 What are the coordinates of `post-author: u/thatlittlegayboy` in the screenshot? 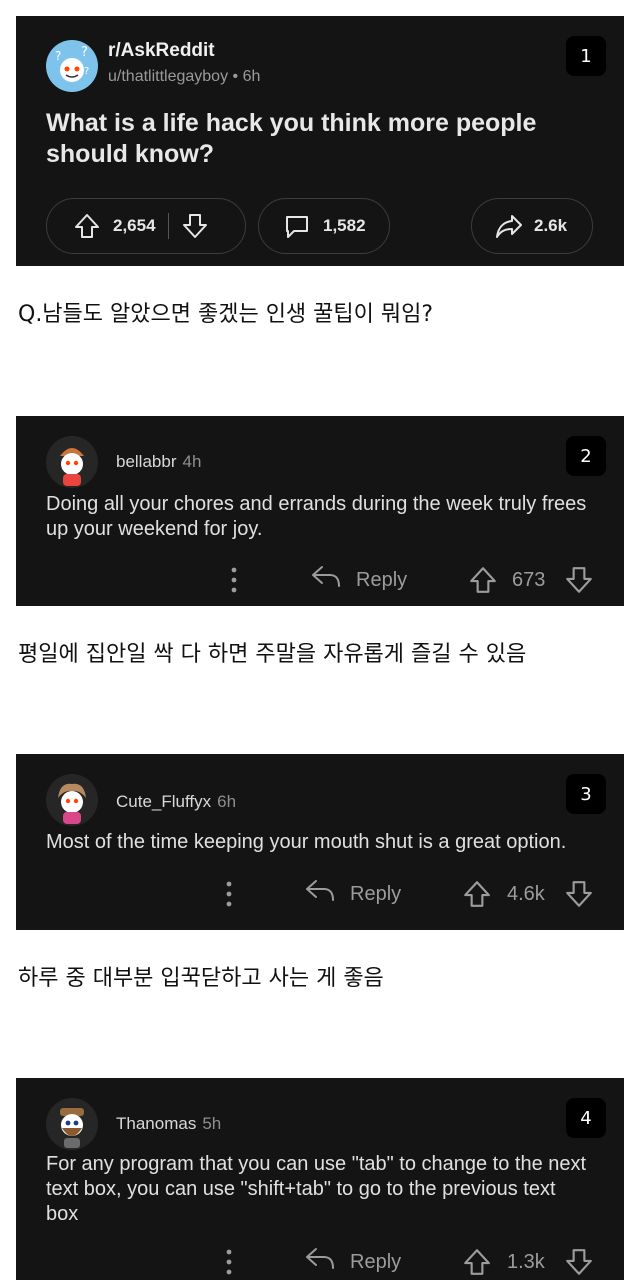 It's located at (168, 76).